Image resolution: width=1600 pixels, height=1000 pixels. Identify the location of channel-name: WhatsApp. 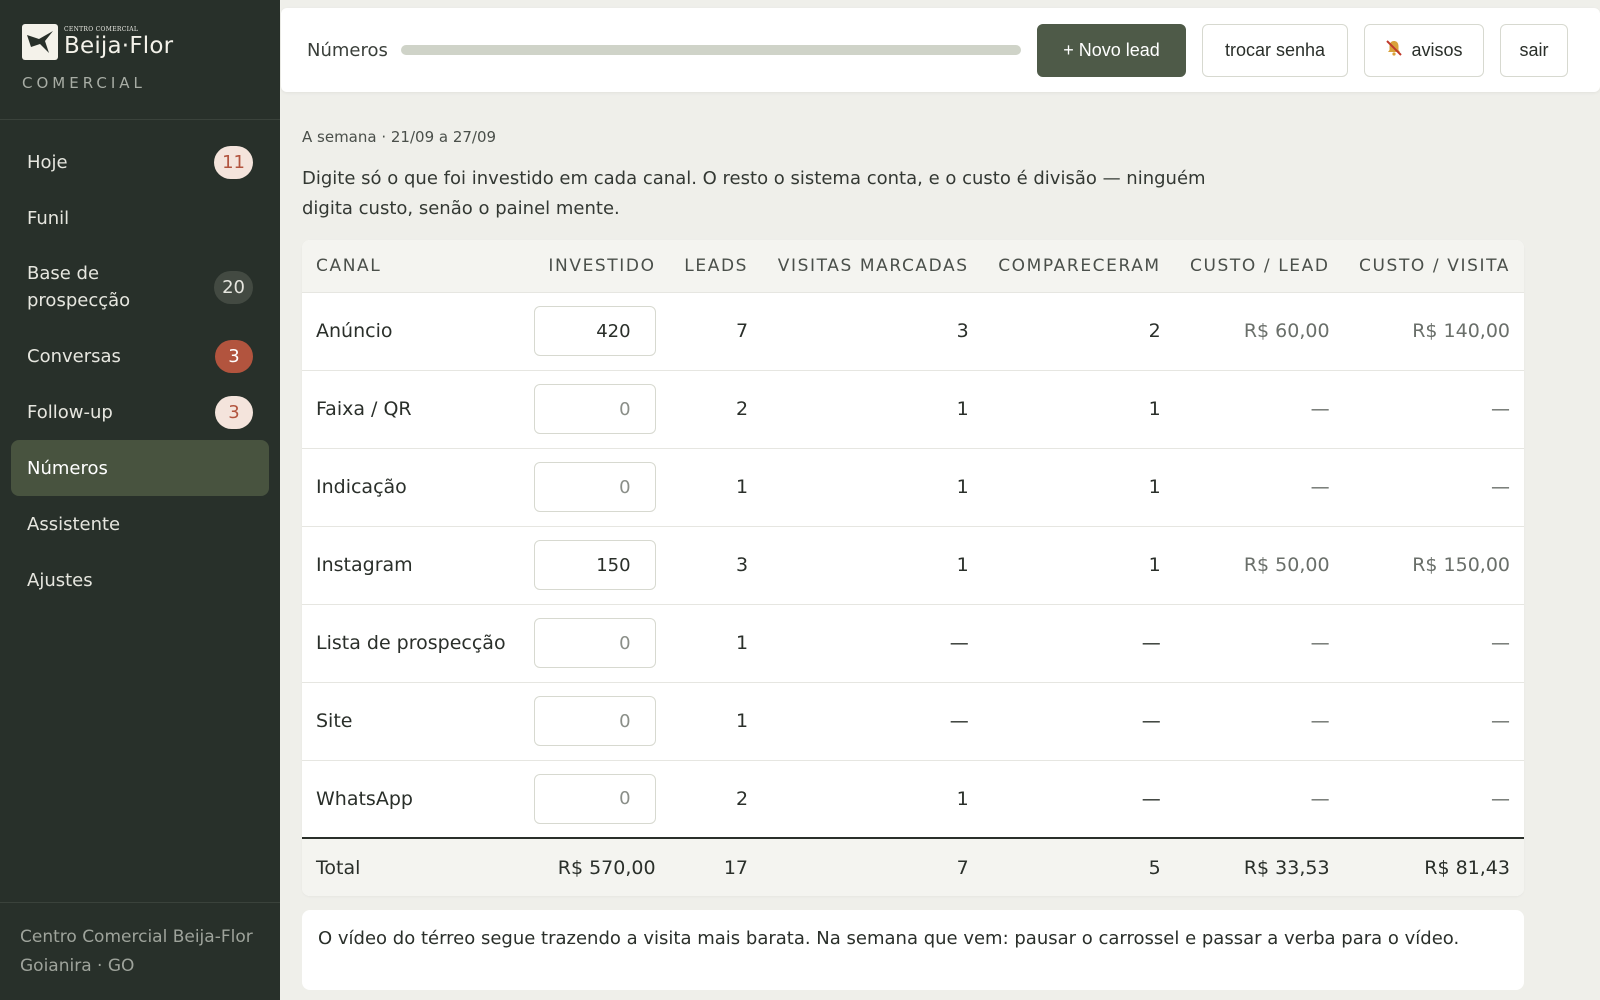
(364, 798).